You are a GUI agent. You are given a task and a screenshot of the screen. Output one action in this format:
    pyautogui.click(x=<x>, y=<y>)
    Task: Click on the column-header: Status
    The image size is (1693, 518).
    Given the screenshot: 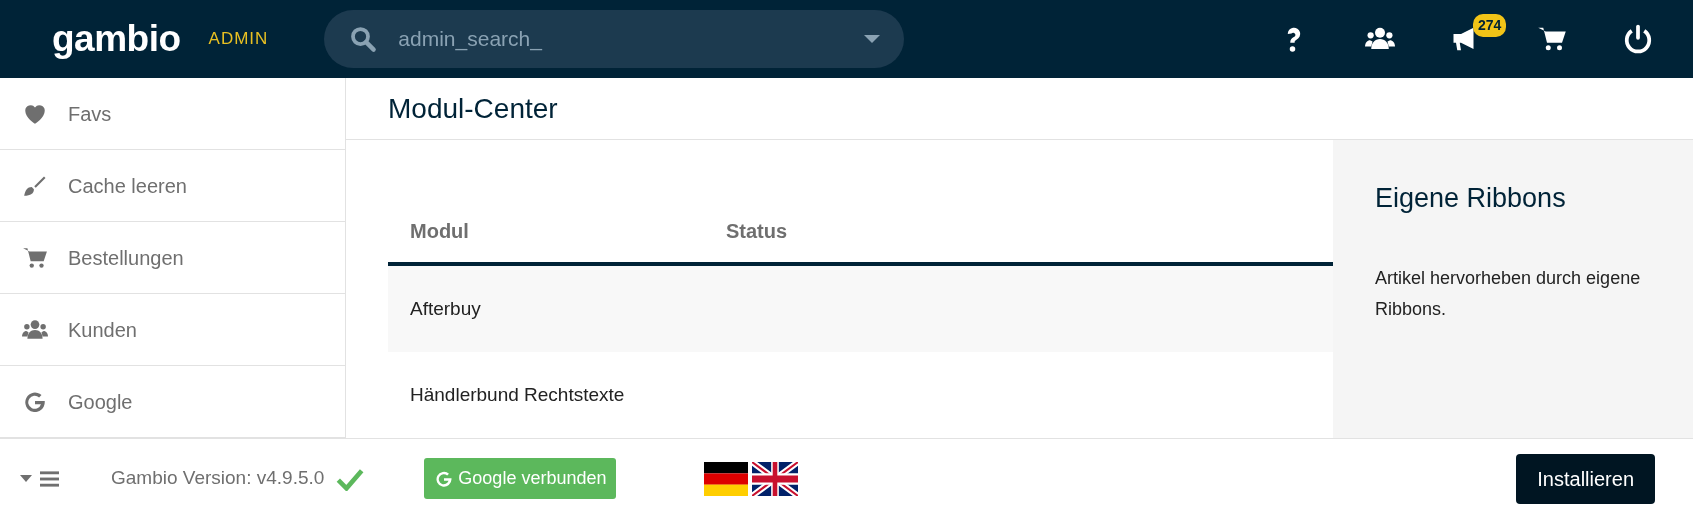 What is the action you would take?
    pyautogui.click(x=757, y=231)
    